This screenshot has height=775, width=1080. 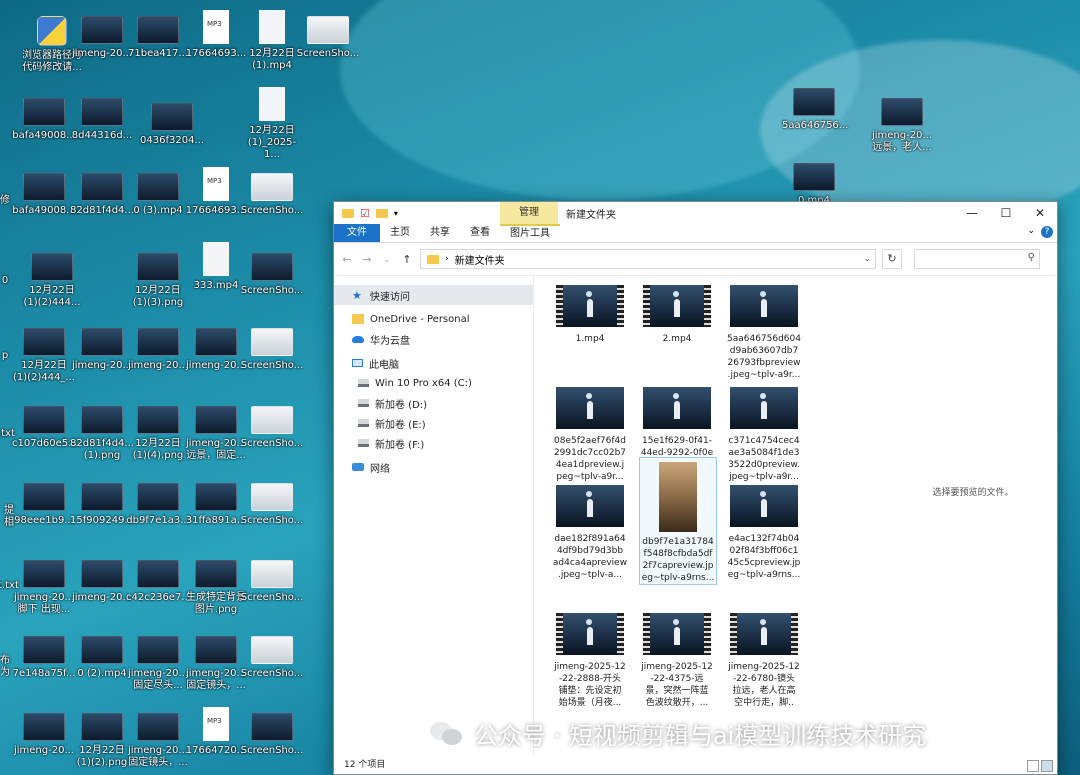 I want to click on nav-item: 华为云盘, so click(x=433, y=339).